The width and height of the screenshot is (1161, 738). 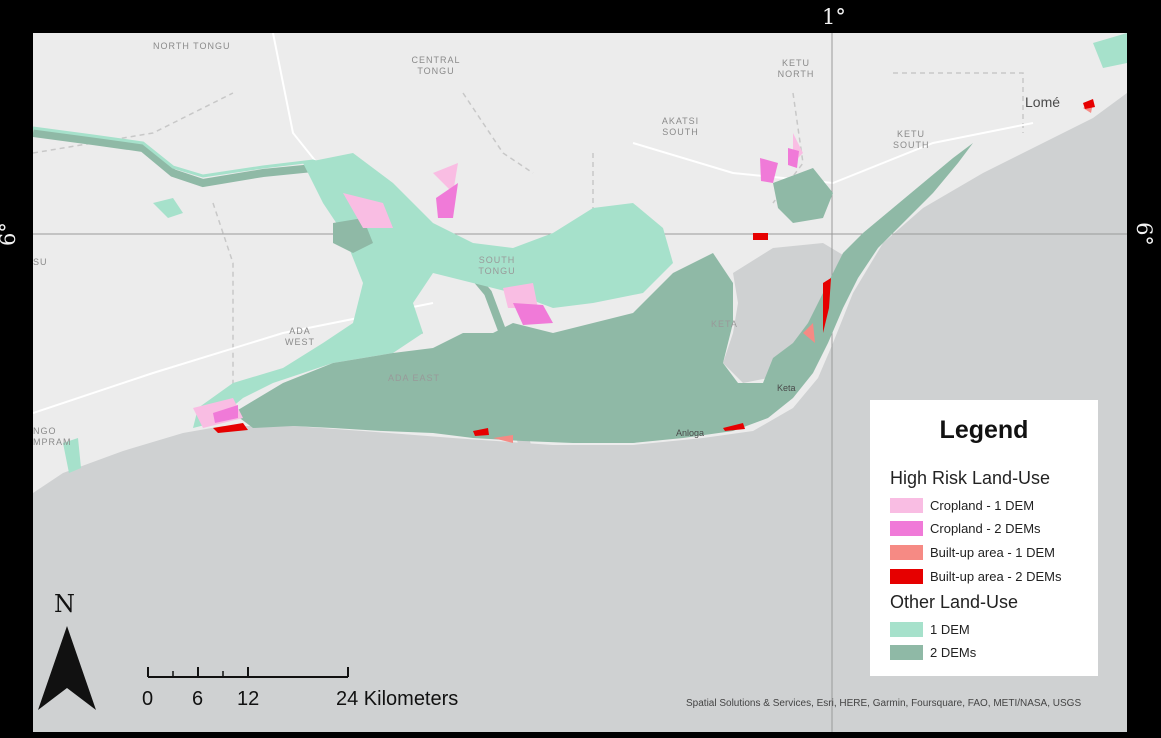 I want to click on legend-item-cropland-1dem: Cropland - 1 DEM, so click(x=962, y=505).